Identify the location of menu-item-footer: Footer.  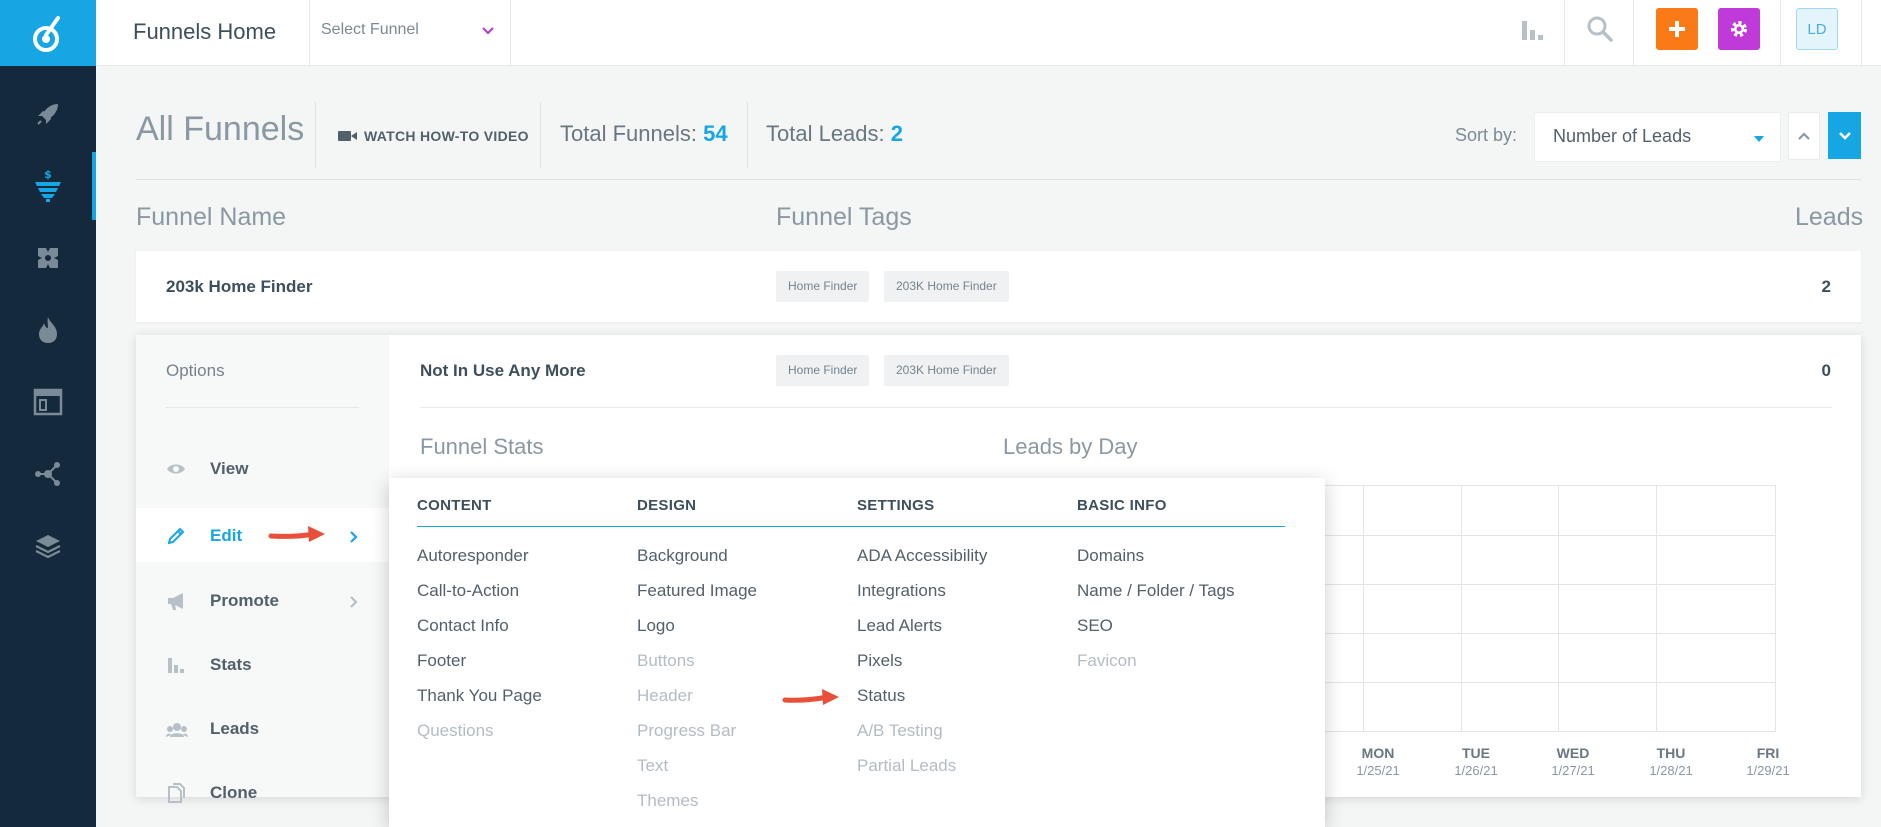
(441, 661).